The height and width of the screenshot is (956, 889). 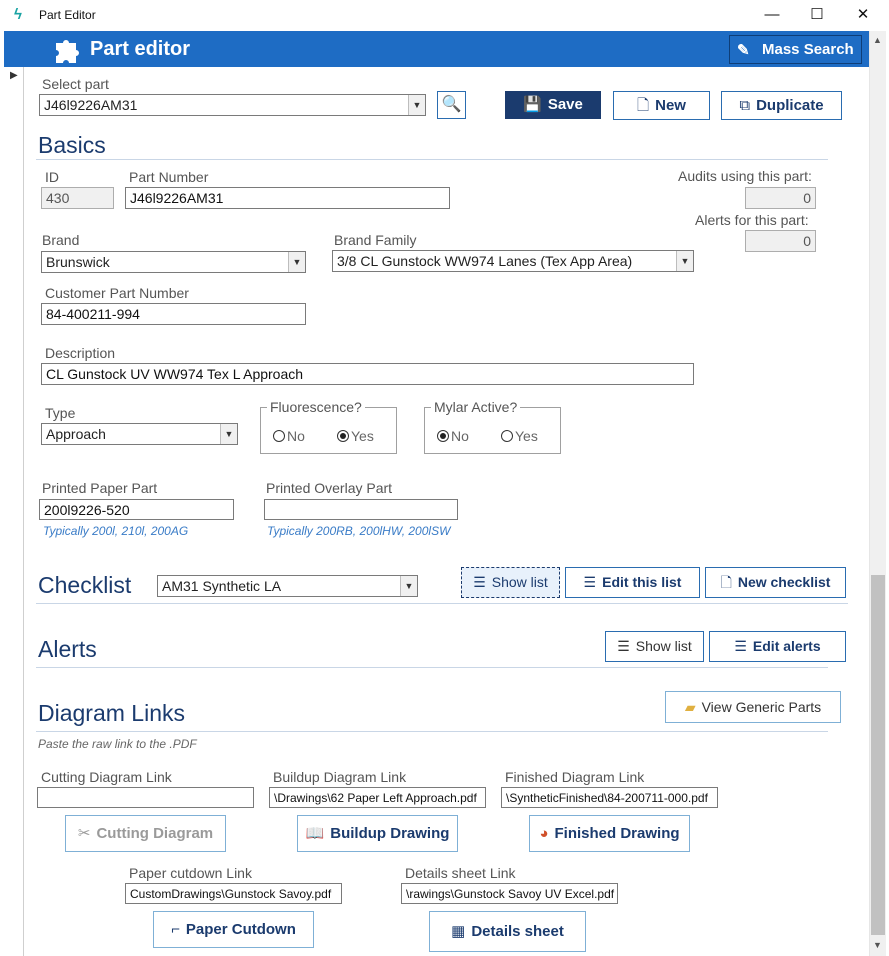 I want to click on alerts-show-list-button: ☰ Show list, so click(x=654, y=646).